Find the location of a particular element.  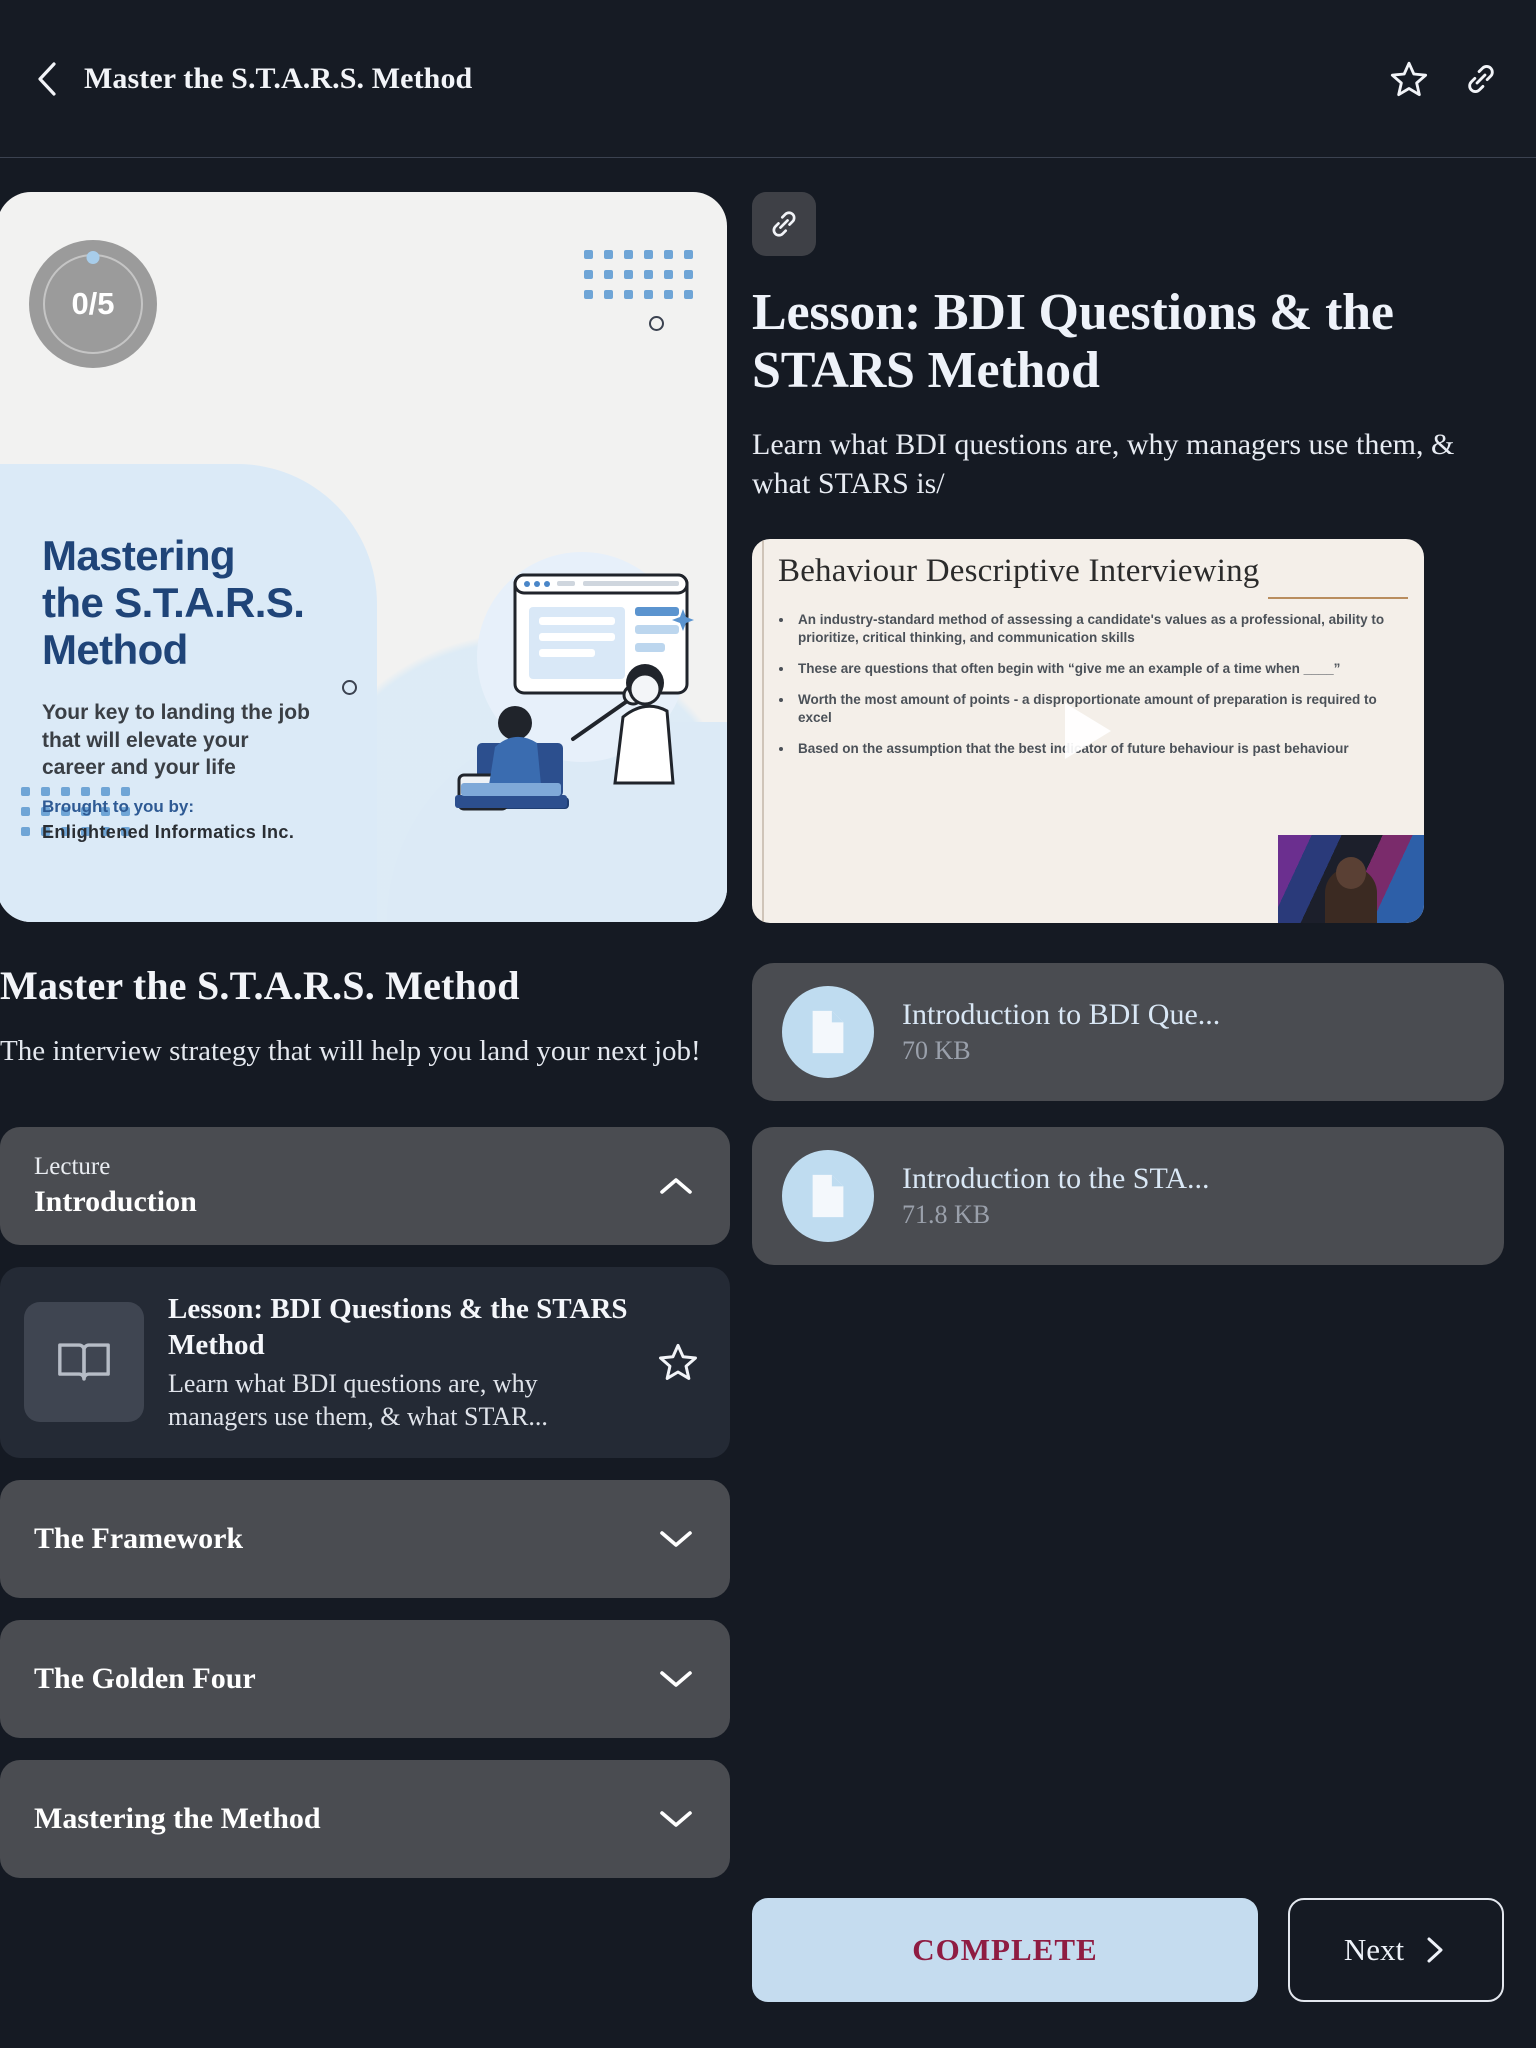

section-name: Mastering the Method is located at coordinates (177, 1818).